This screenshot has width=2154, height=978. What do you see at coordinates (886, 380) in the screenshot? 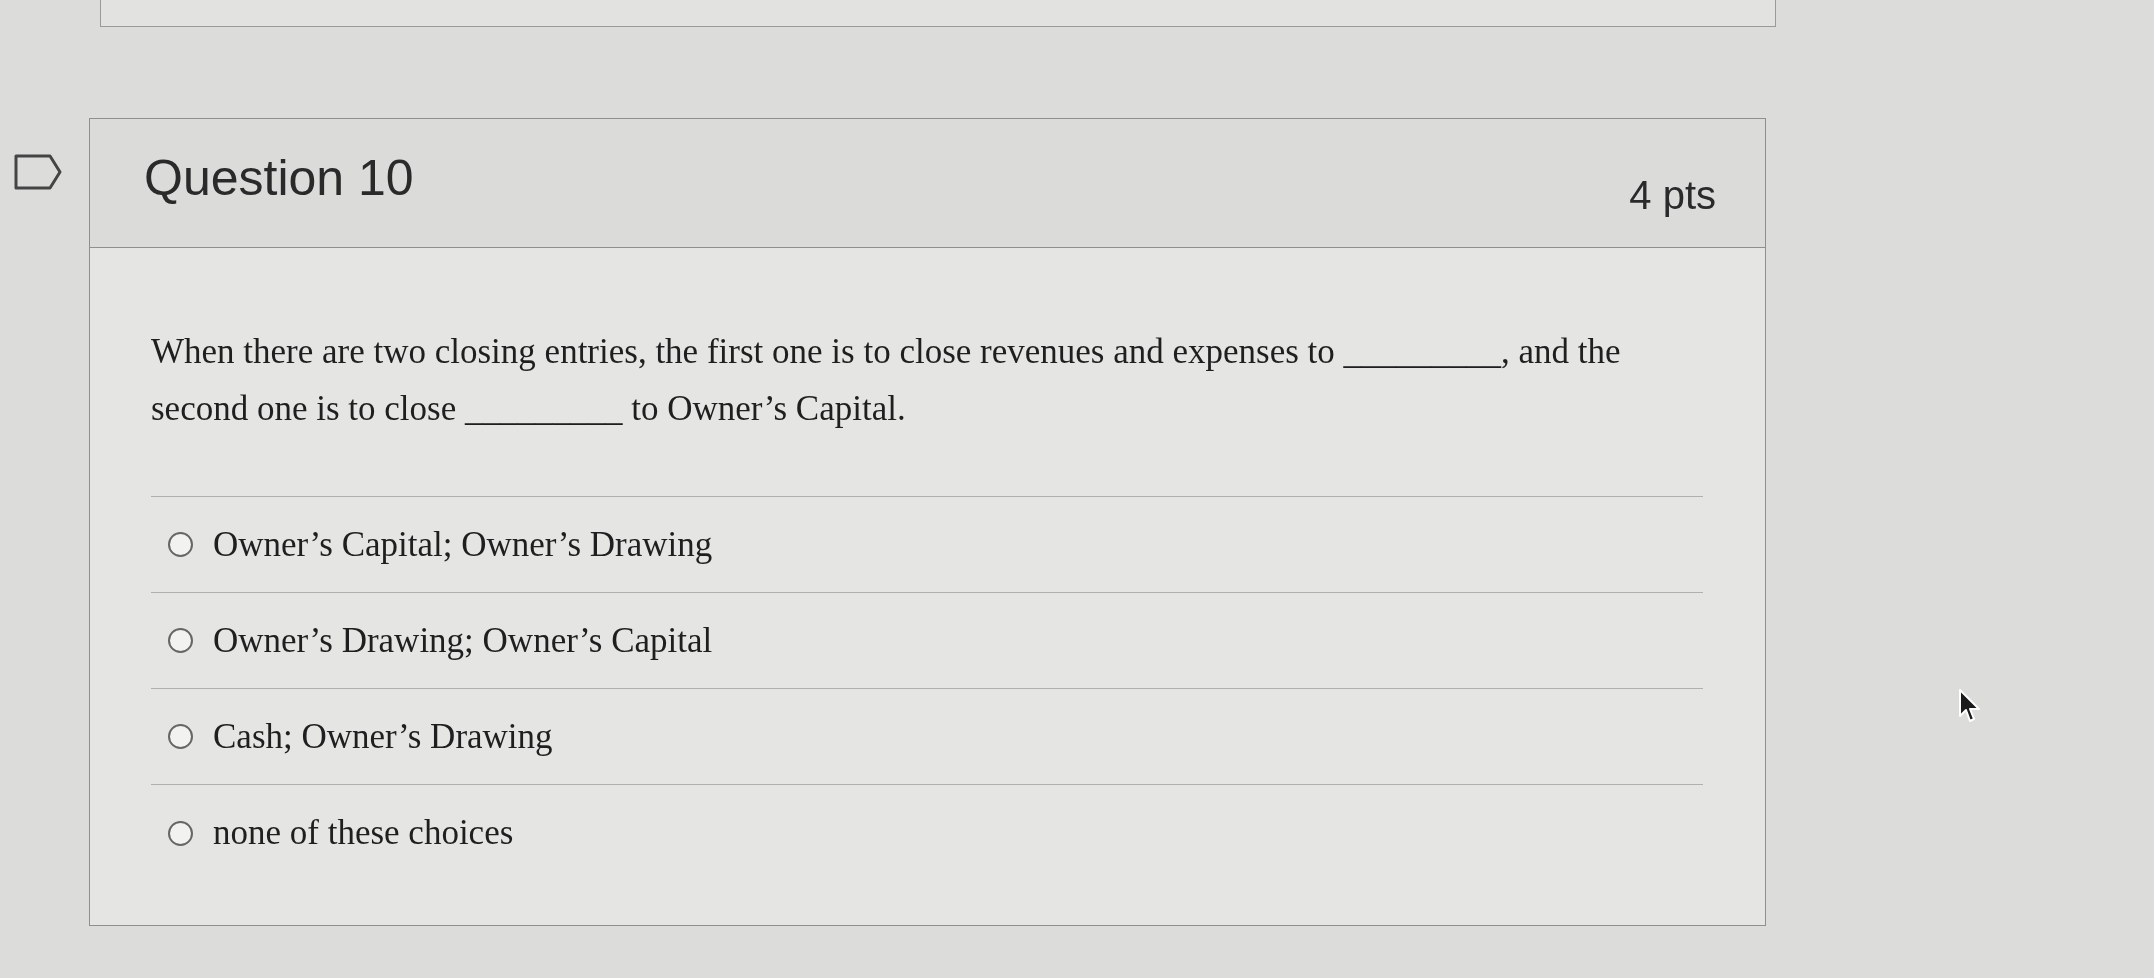
I see `question-text: When there are two closing entries, the first one is to close revenues and expenses to _________, and the second one is to close _________ to Owner’s Capital.` at bounding box center [886, 380].